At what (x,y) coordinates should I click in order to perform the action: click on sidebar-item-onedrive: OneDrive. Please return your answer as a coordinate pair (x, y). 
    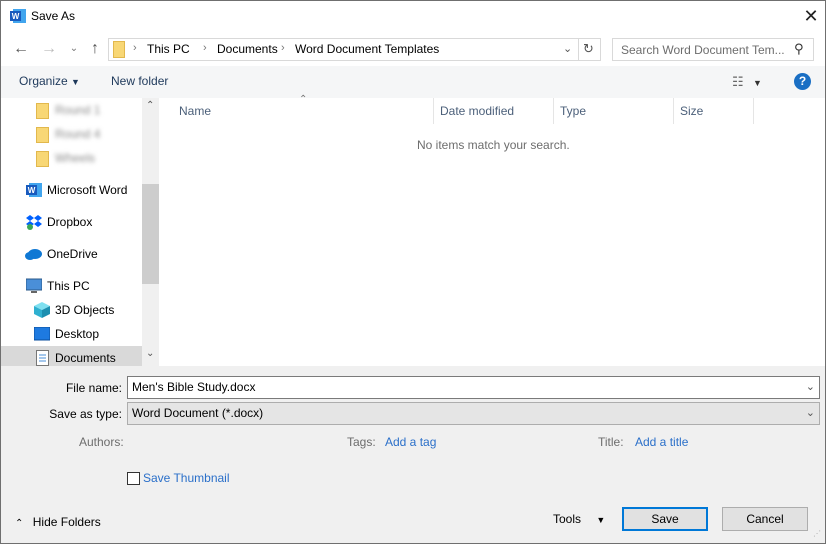
    Looking at the image, I should click on (71, 254).